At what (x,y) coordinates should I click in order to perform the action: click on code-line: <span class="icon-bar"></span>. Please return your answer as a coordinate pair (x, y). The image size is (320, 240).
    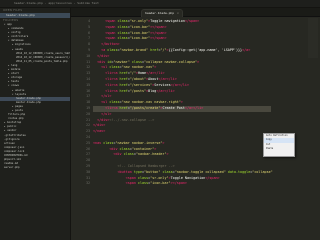
    Looking at the image, I should click on (140, 184).